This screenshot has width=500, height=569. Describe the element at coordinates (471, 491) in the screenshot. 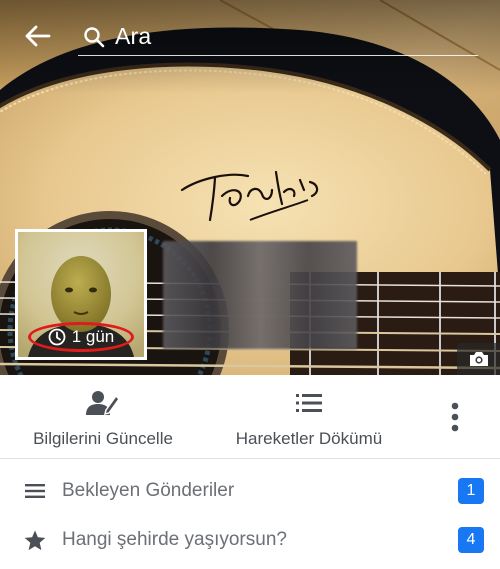

I see `count-badge: 1` at that location.